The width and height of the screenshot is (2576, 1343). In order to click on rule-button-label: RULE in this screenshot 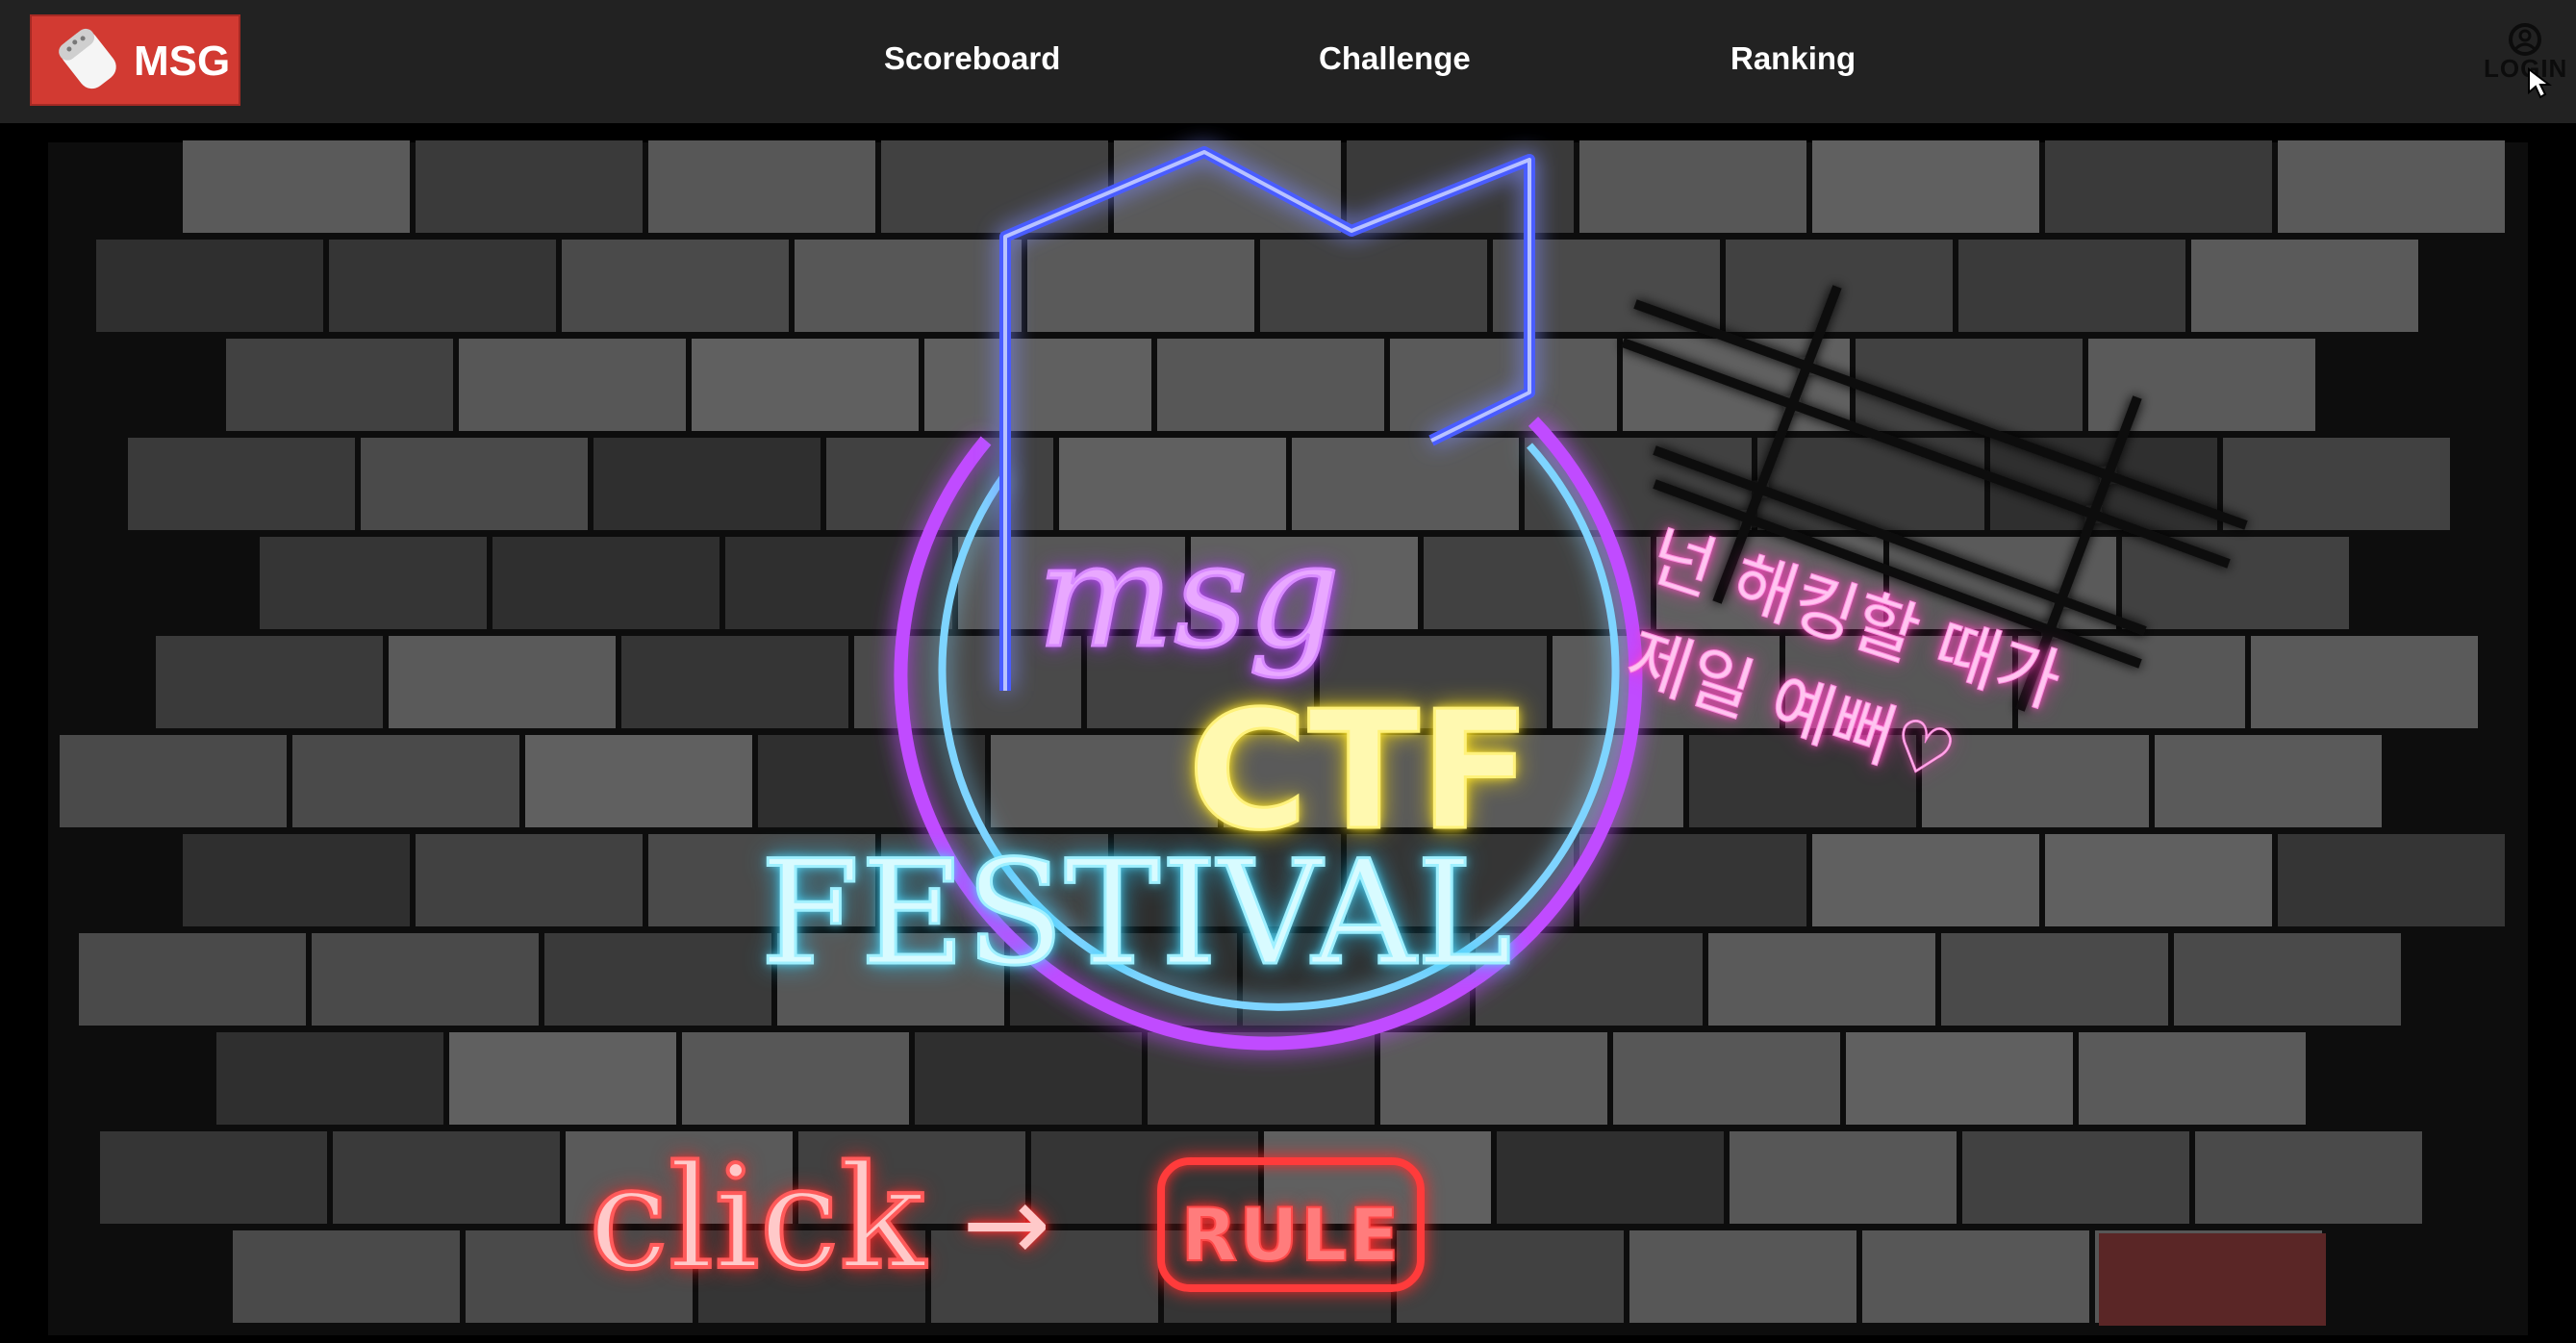, I will do `click(1291, 1235)`.